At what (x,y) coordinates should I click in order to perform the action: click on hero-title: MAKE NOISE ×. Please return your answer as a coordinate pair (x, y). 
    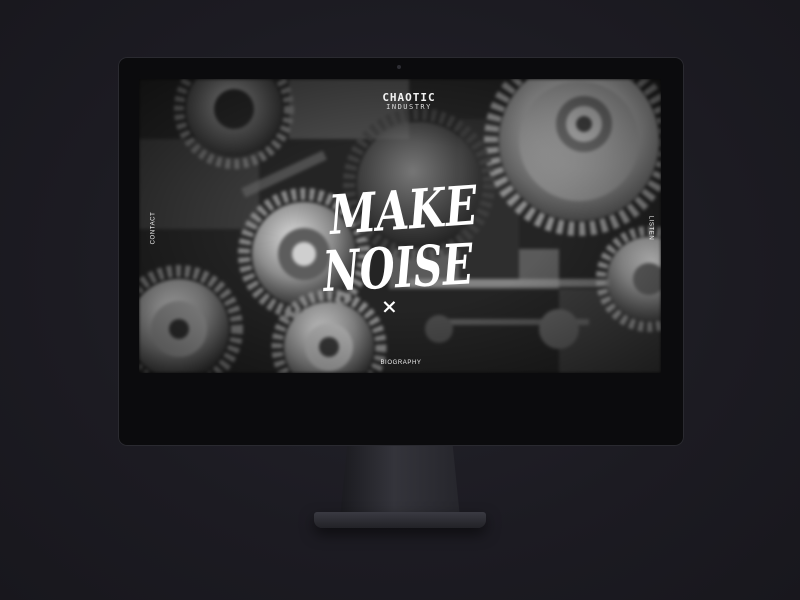
    Looking at the image, I should click on (402, 242).